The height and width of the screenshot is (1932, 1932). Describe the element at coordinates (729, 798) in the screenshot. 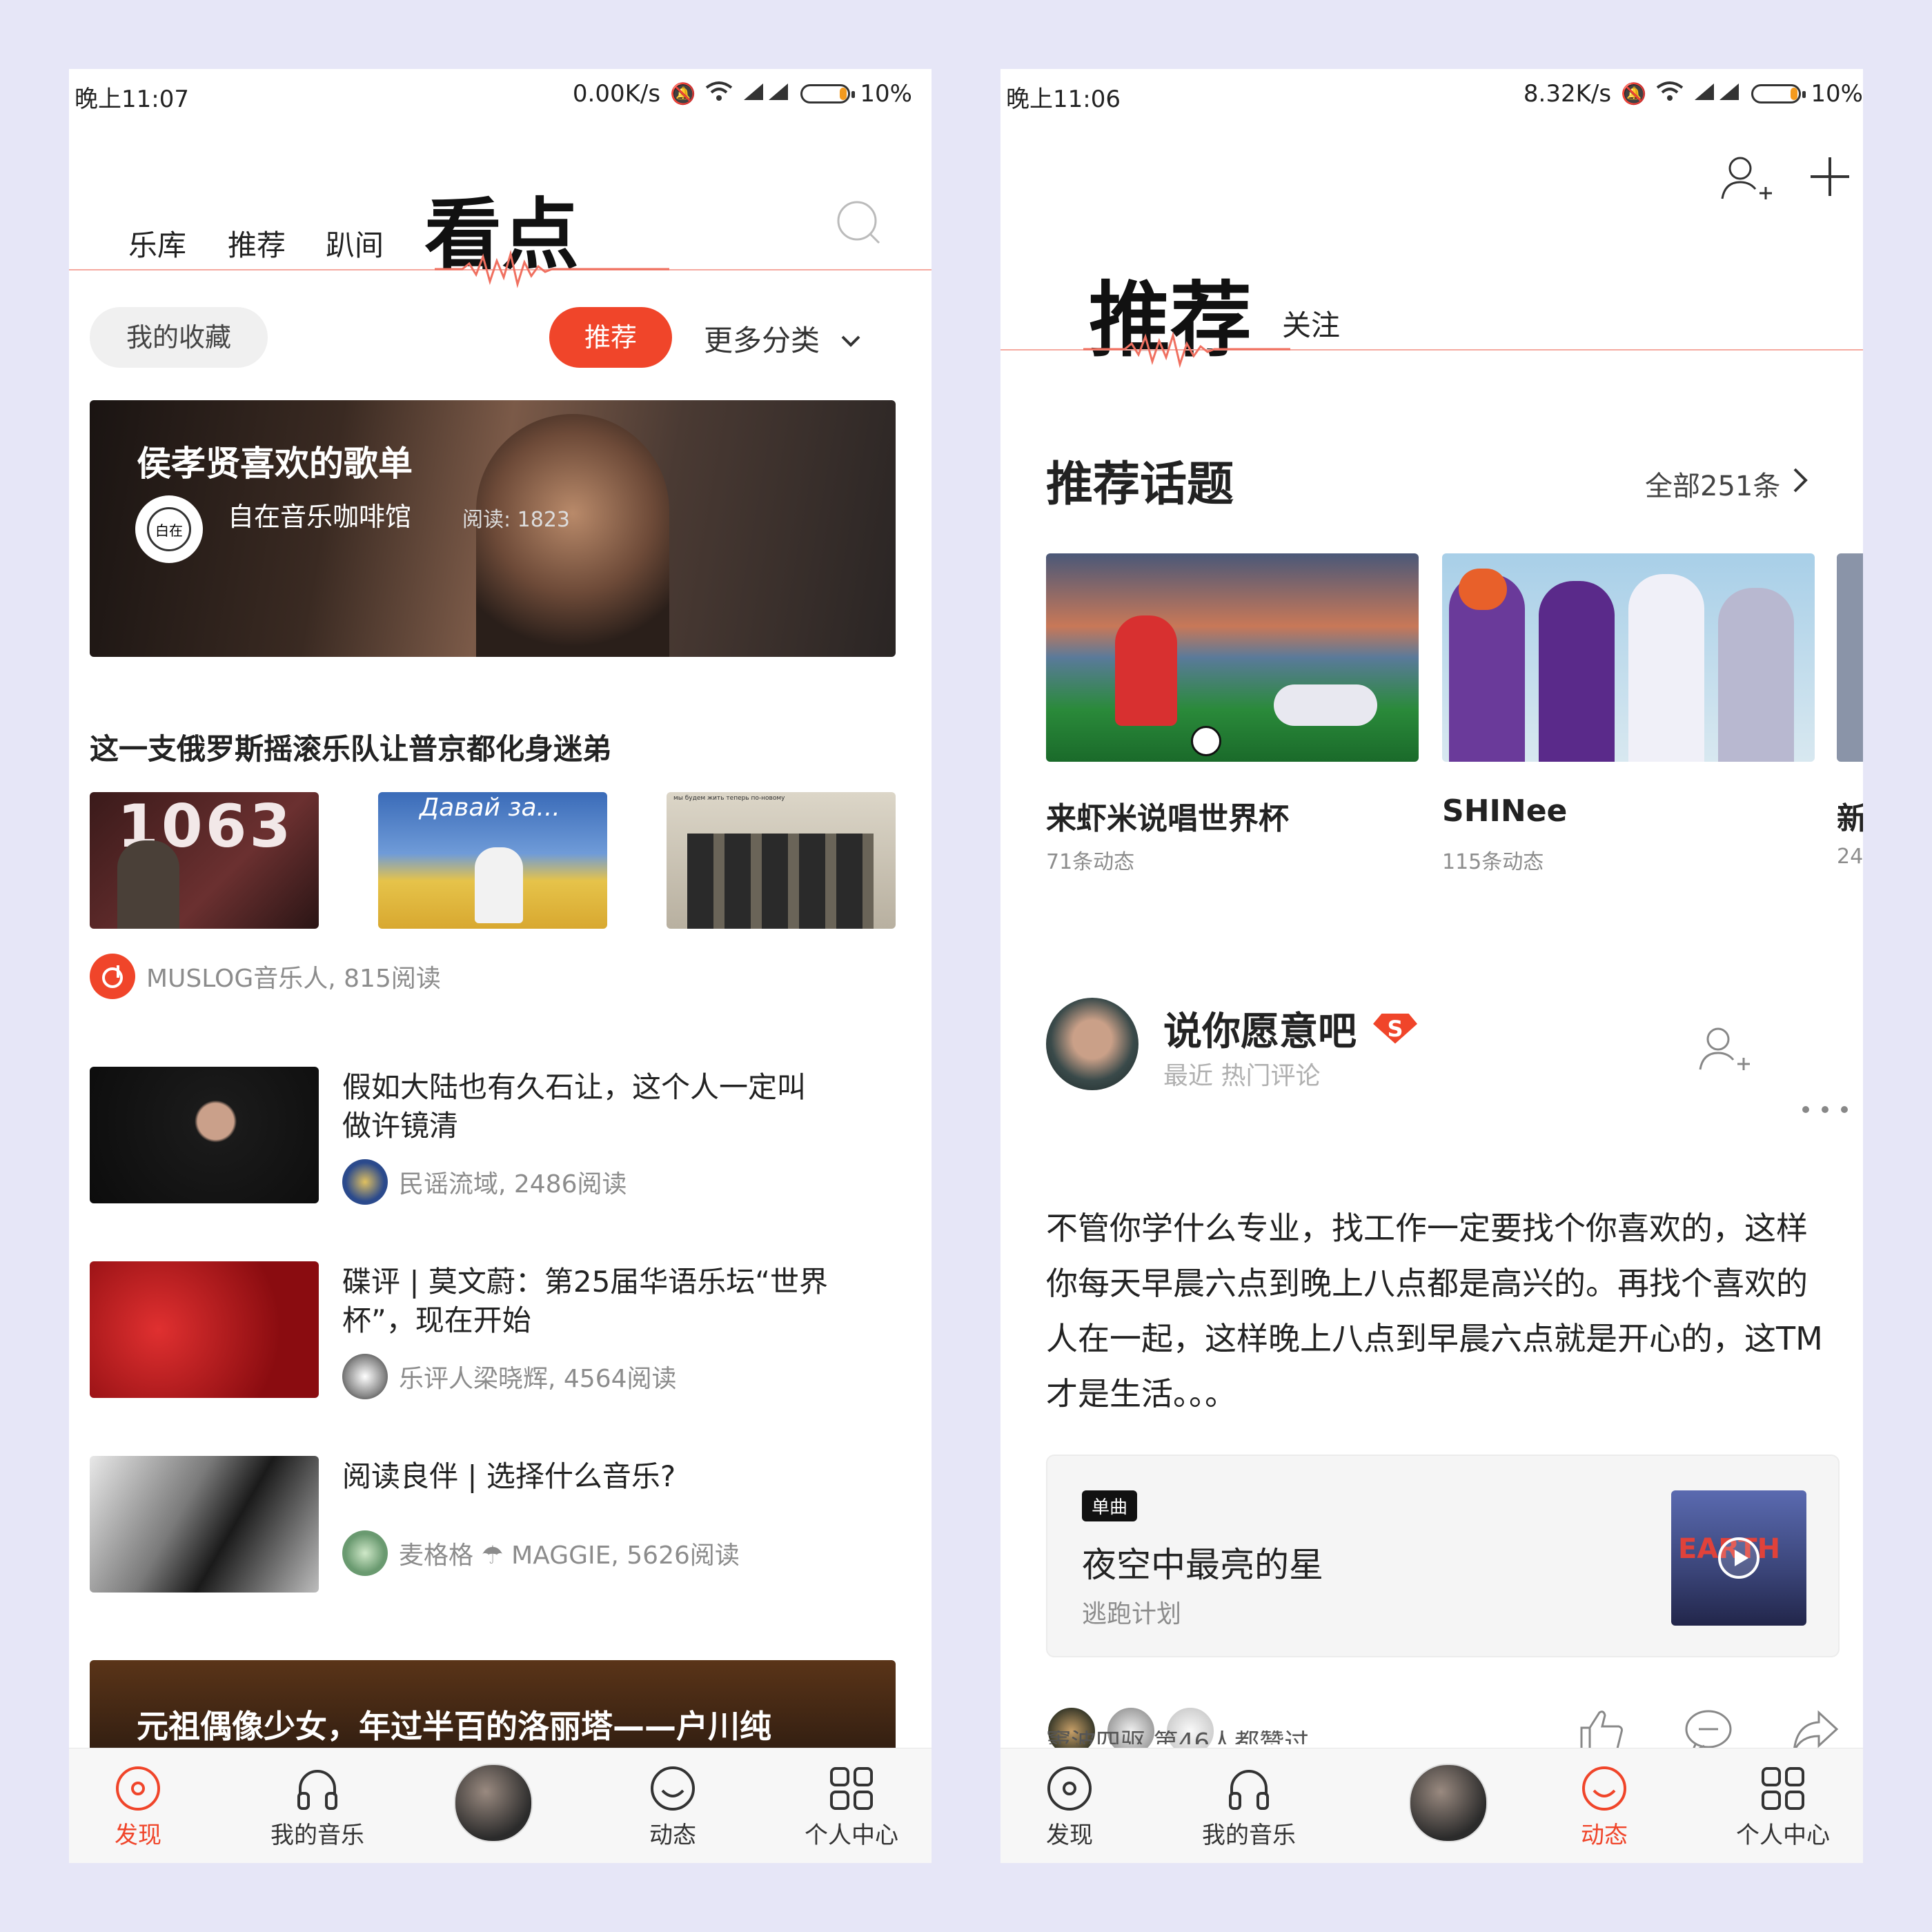

I see `article-image-3-text: мы будем жить теперь по-новому` at that location.